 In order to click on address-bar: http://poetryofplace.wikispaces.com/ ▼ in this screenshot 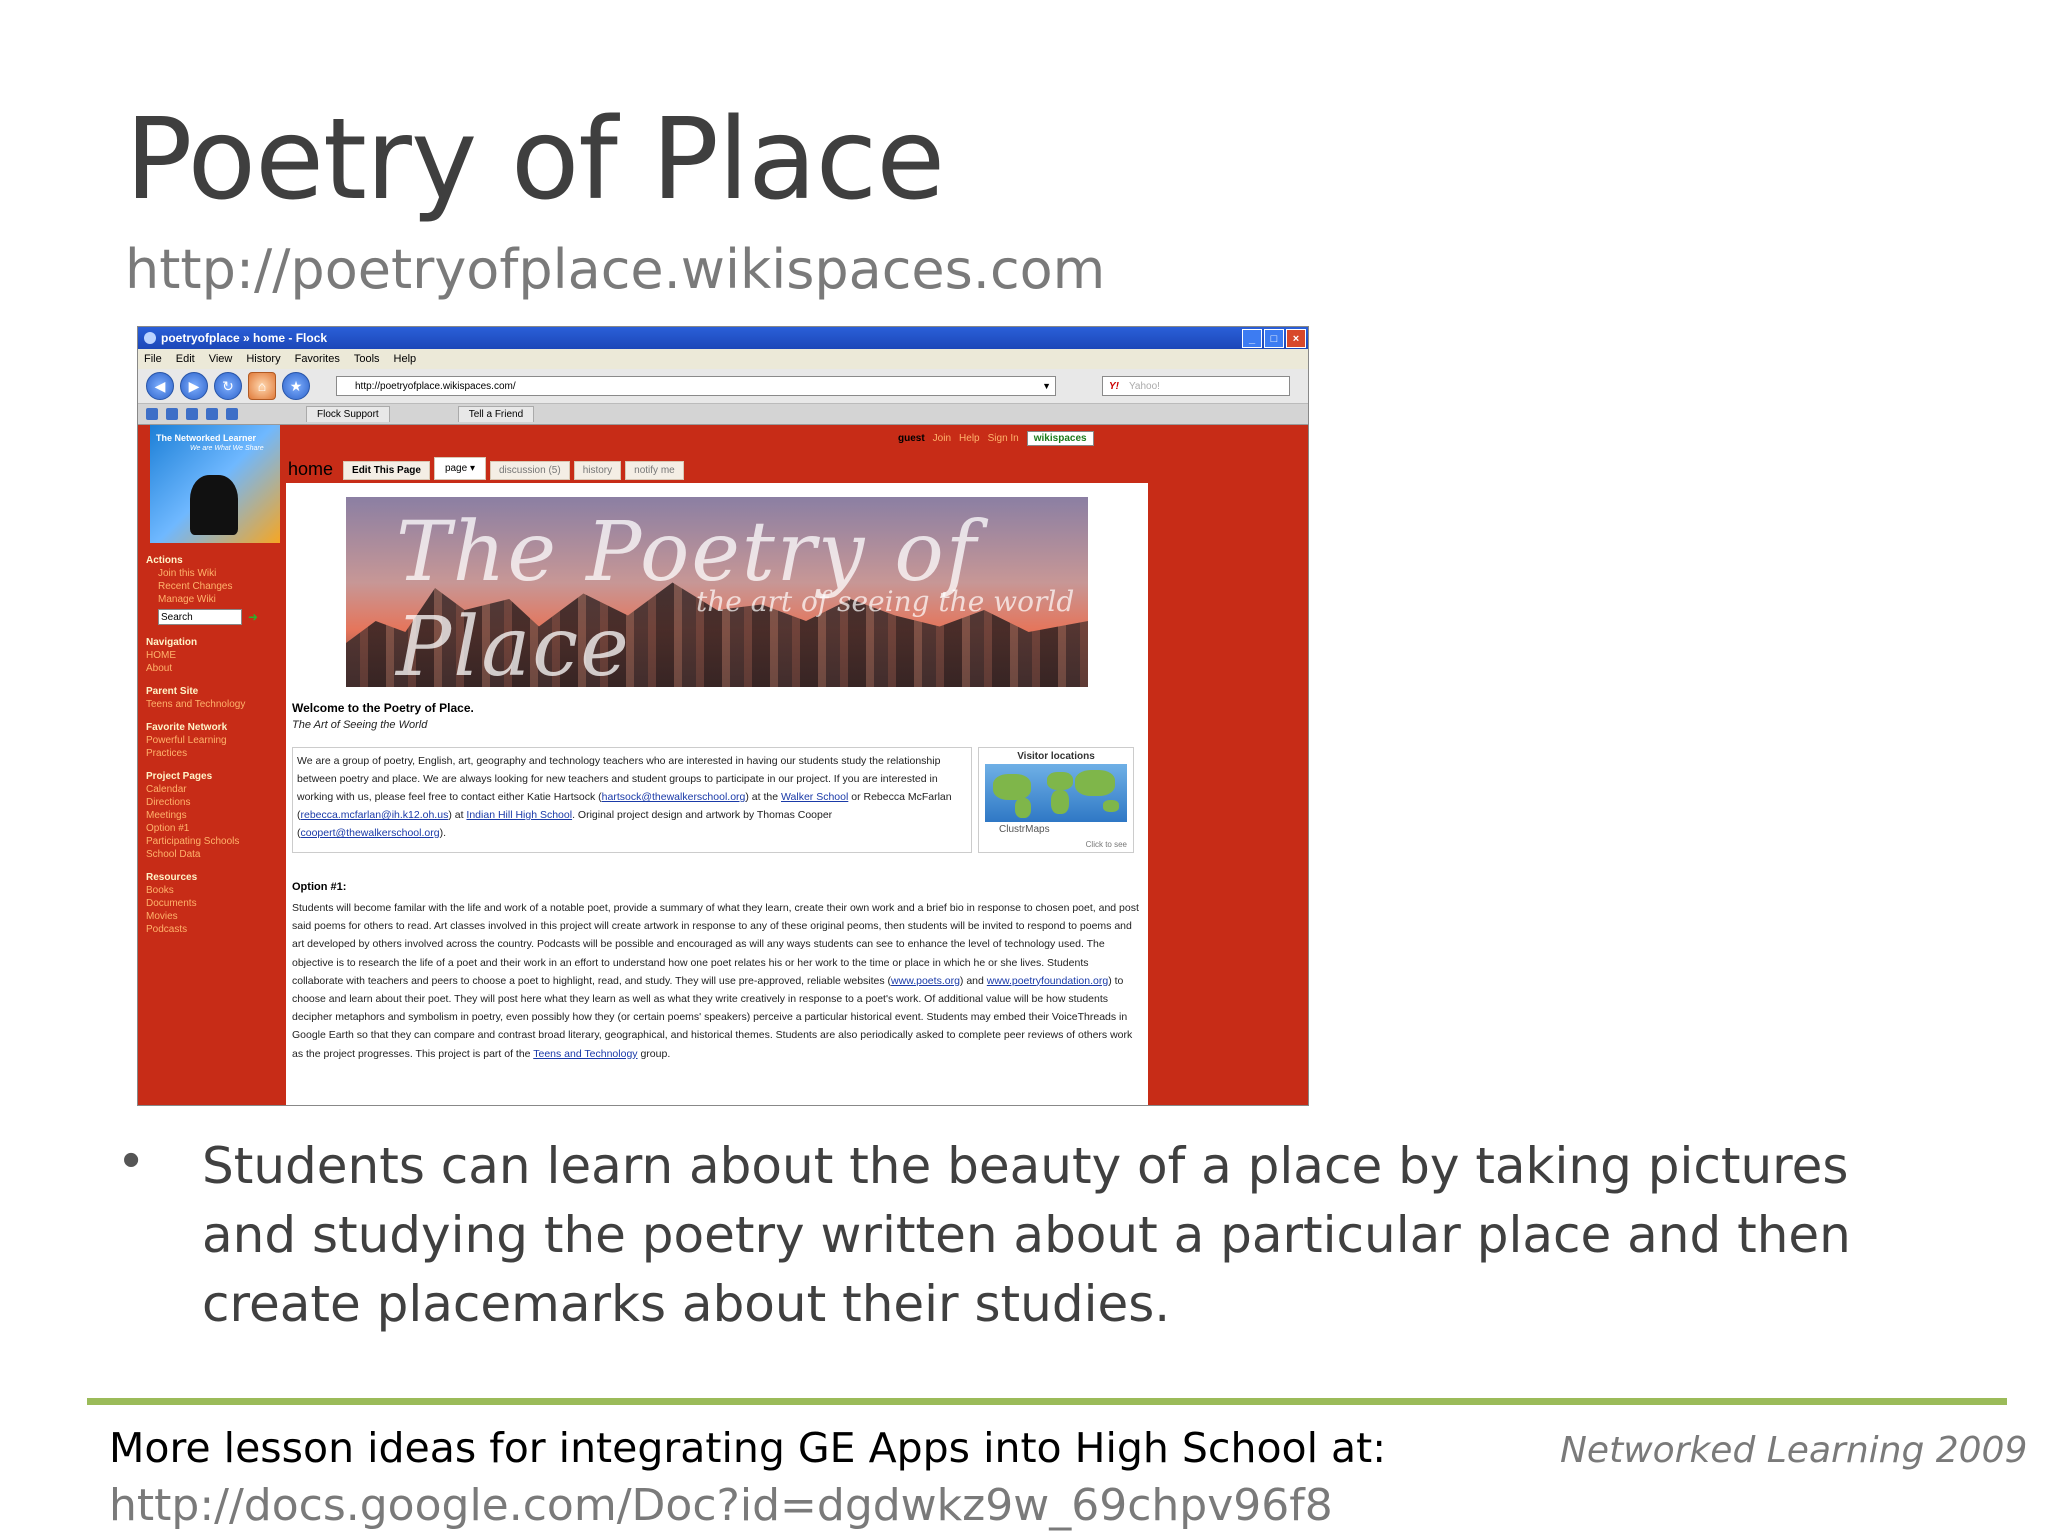, I will do `click(696, 386)`.